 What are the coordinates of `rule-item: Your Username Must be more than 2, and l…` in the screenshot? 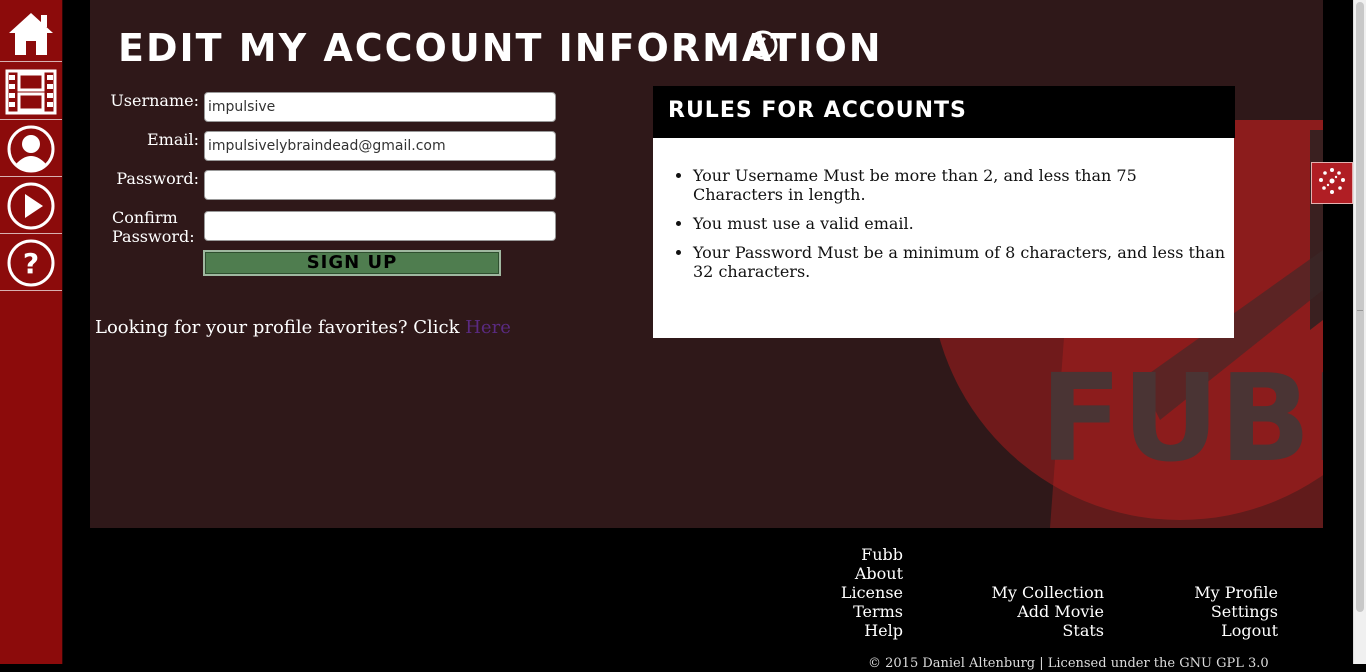 It's located at (960, 185).